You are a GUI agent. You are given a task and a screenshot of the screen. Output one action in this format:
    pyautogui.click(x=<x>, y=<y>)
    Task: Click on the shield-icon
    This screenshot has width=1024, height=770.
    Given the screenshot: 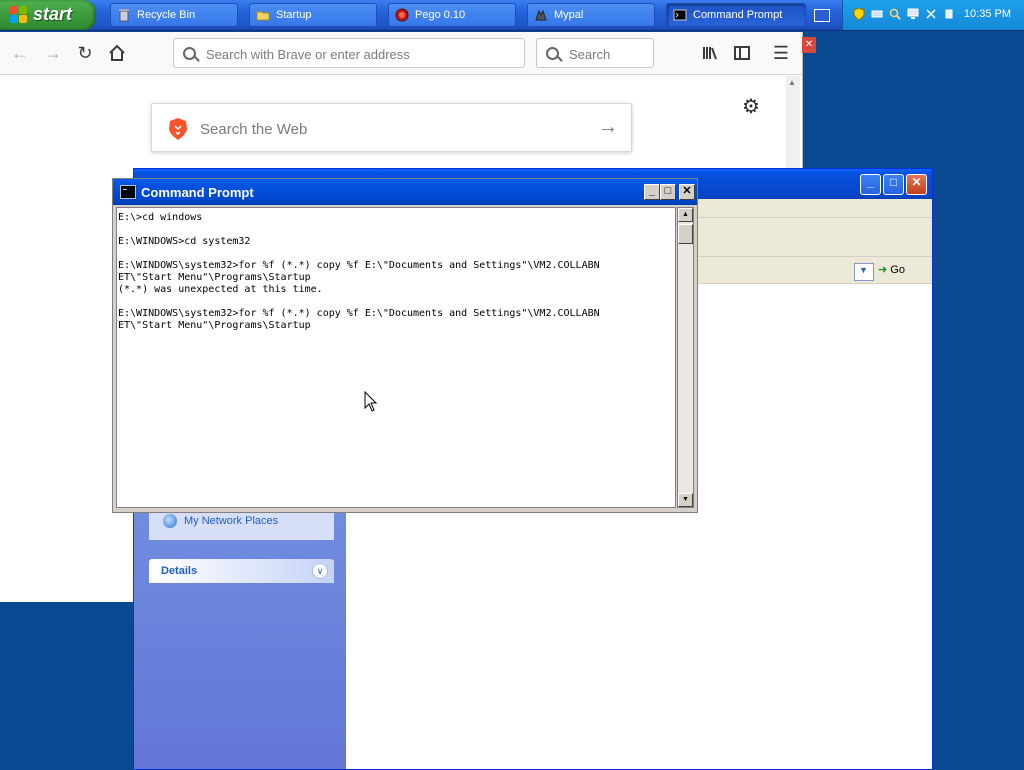 What is the action you would take?
    pyautogui.click(x=859, y=14)
    